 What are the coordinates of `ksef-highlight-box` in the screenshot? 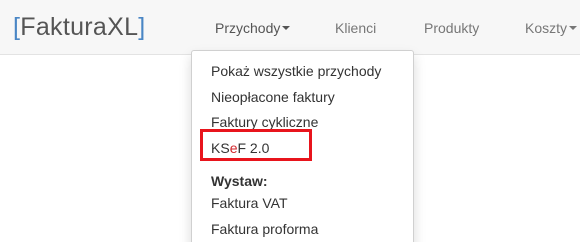 It's located at (256, 145).